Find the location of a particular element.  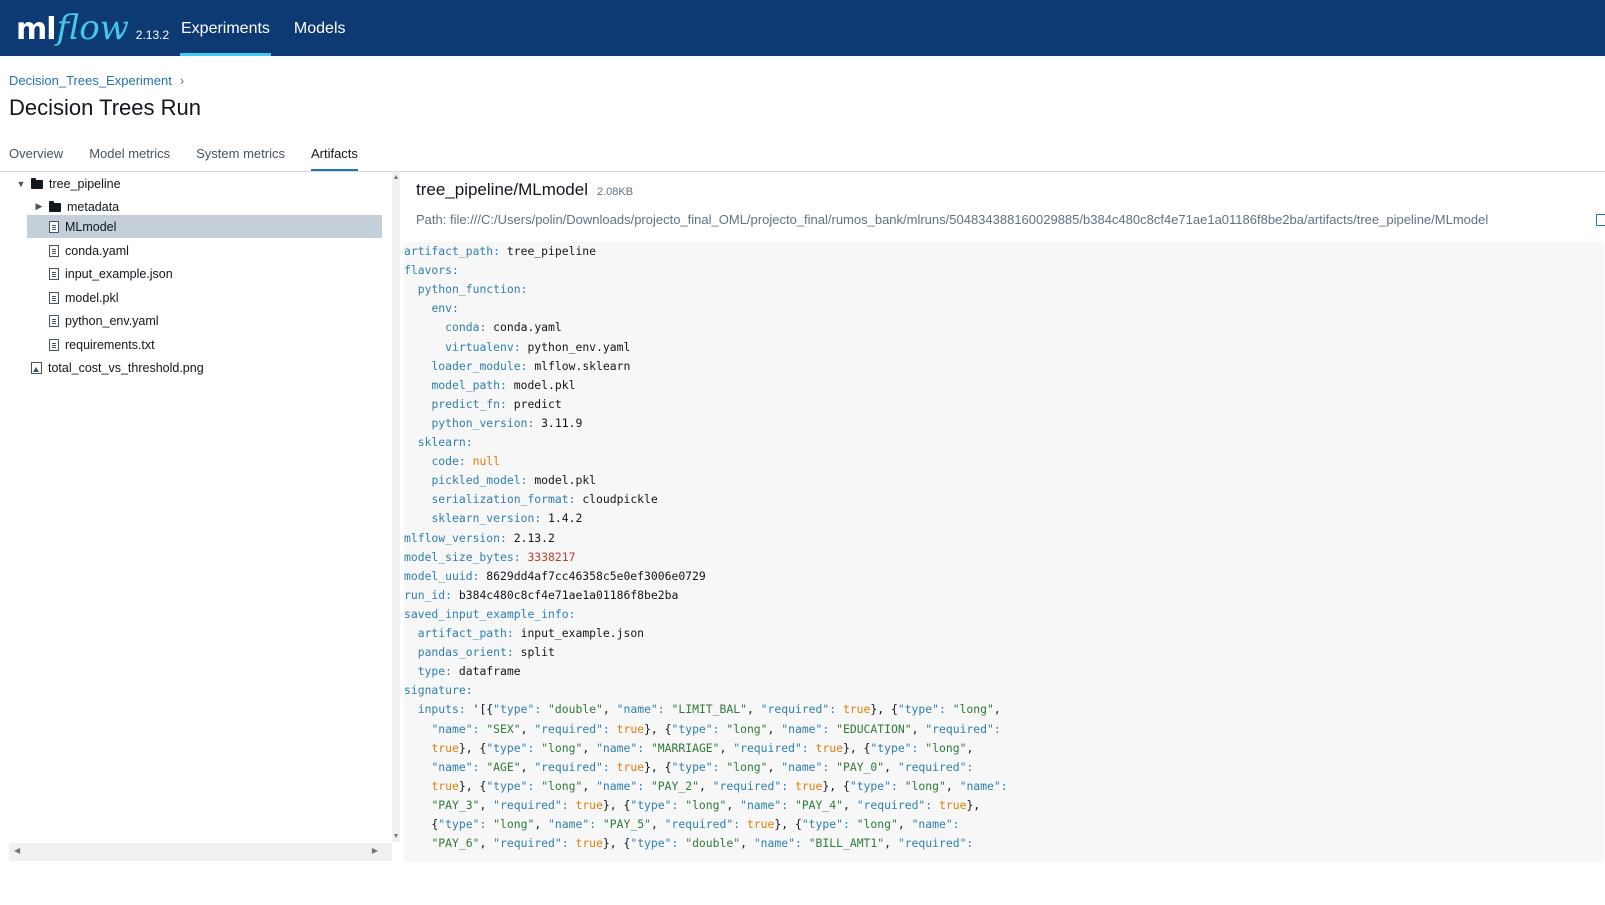

nav-experiments: Experiments is located at coordinates (225, 28).